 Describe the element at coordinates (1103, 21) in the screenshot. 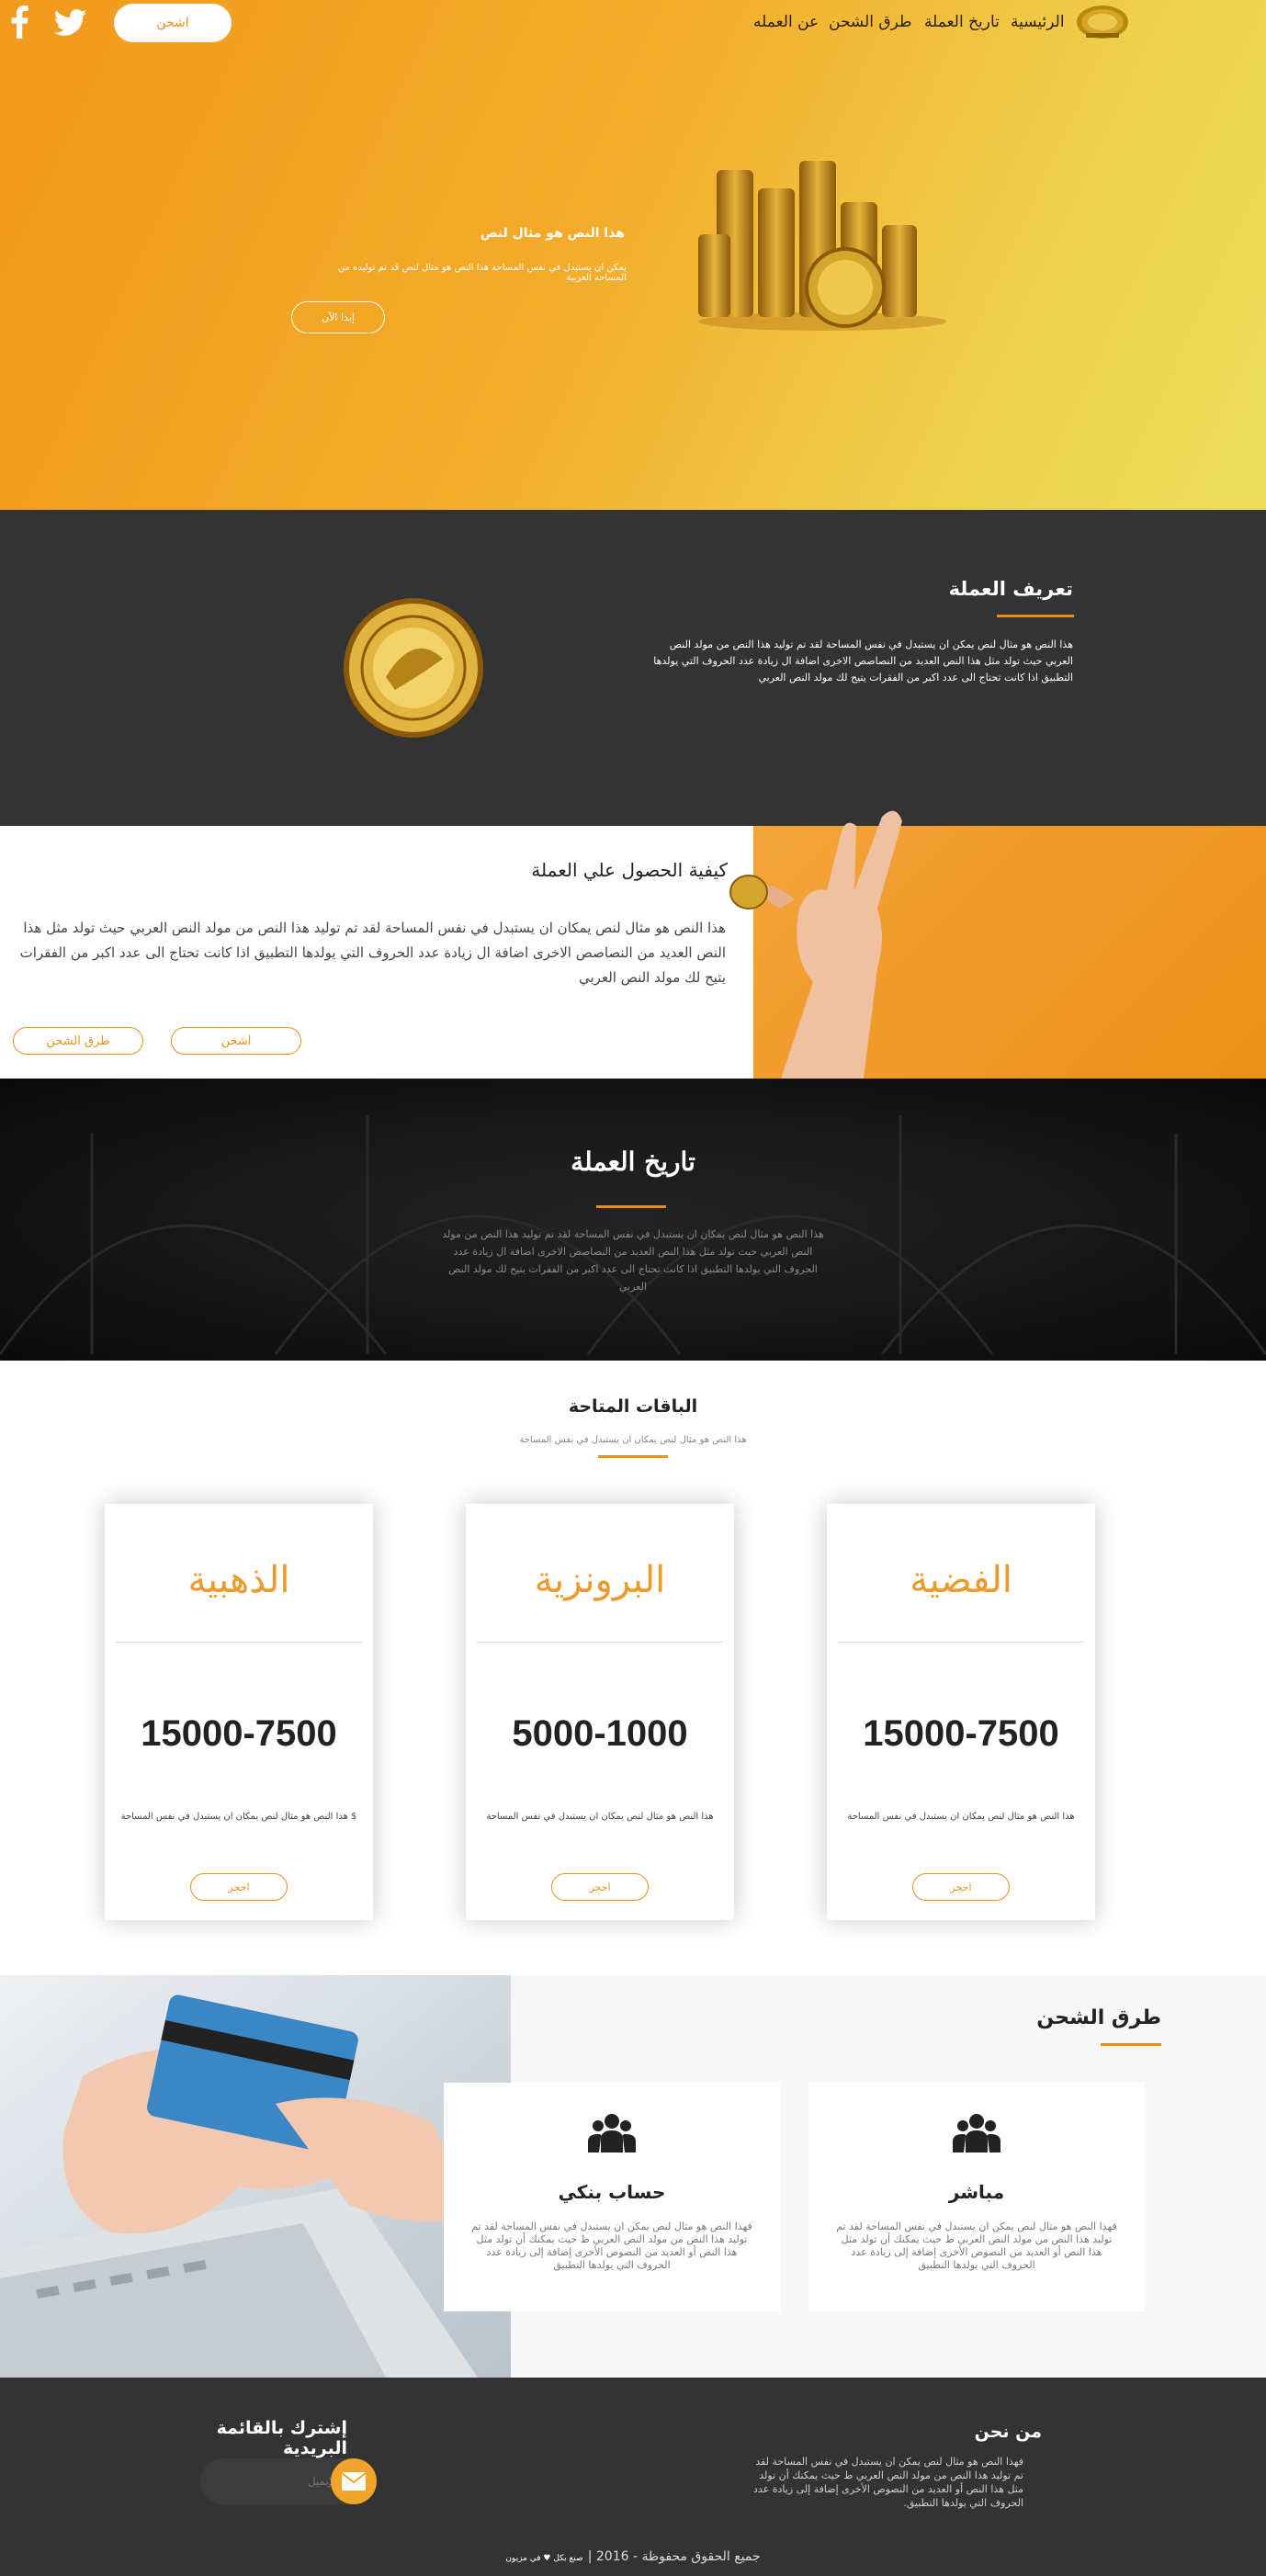

I see `site-logo` at that location.